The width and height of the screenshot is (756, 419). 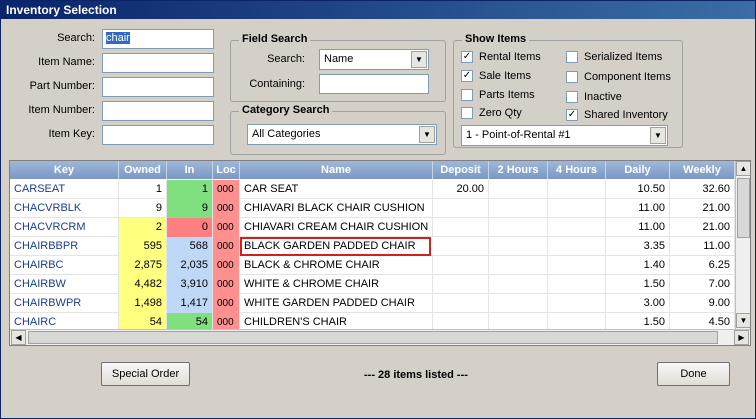 I want to click on containing-label: Containing:, so click(x=277, y=84).